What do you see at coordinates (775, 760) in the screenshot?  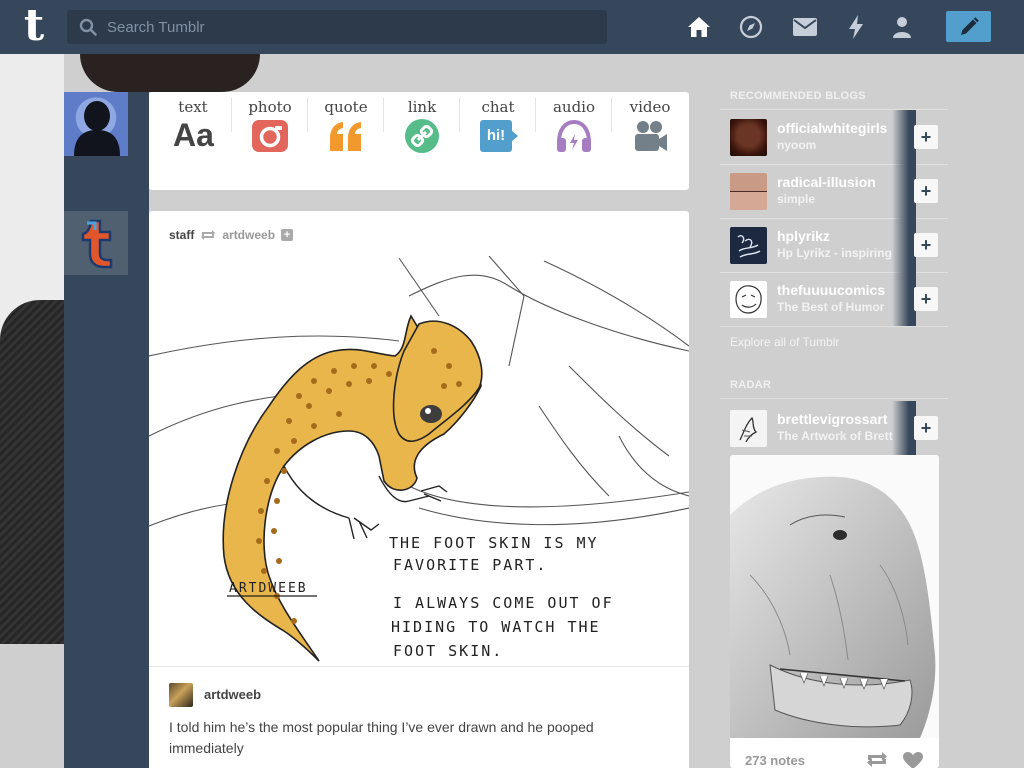 I see `radar-notes-count: 273 notes` at bounding box center [775, 760].